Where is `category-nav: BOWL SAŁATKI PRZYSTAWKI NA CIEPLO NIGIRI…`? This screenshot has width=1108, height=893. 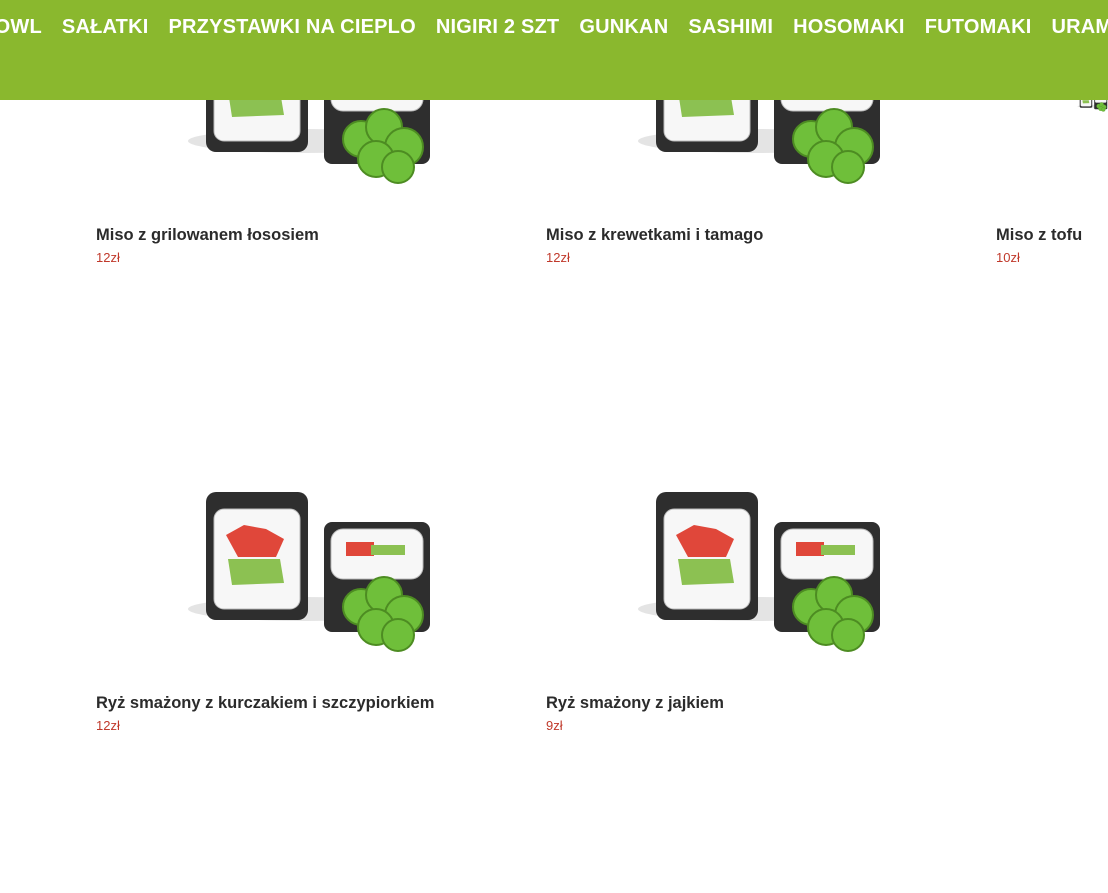 category-nav: BOWL SAŁATKI PRZYSTAWKI NA CIEPLO NIGIRI… is located at coordinates (554, 50).